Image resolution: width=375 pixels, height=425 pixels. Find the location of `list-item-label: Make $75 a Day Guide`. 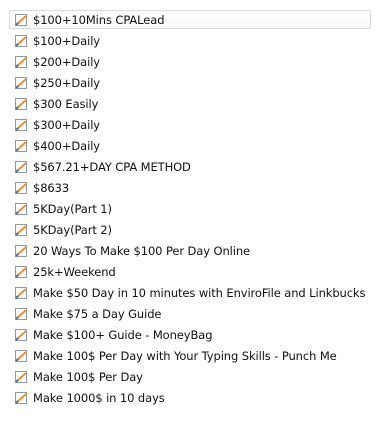

list-item-label: Make $75 a Day Guide is located at coordinates (97, 314).